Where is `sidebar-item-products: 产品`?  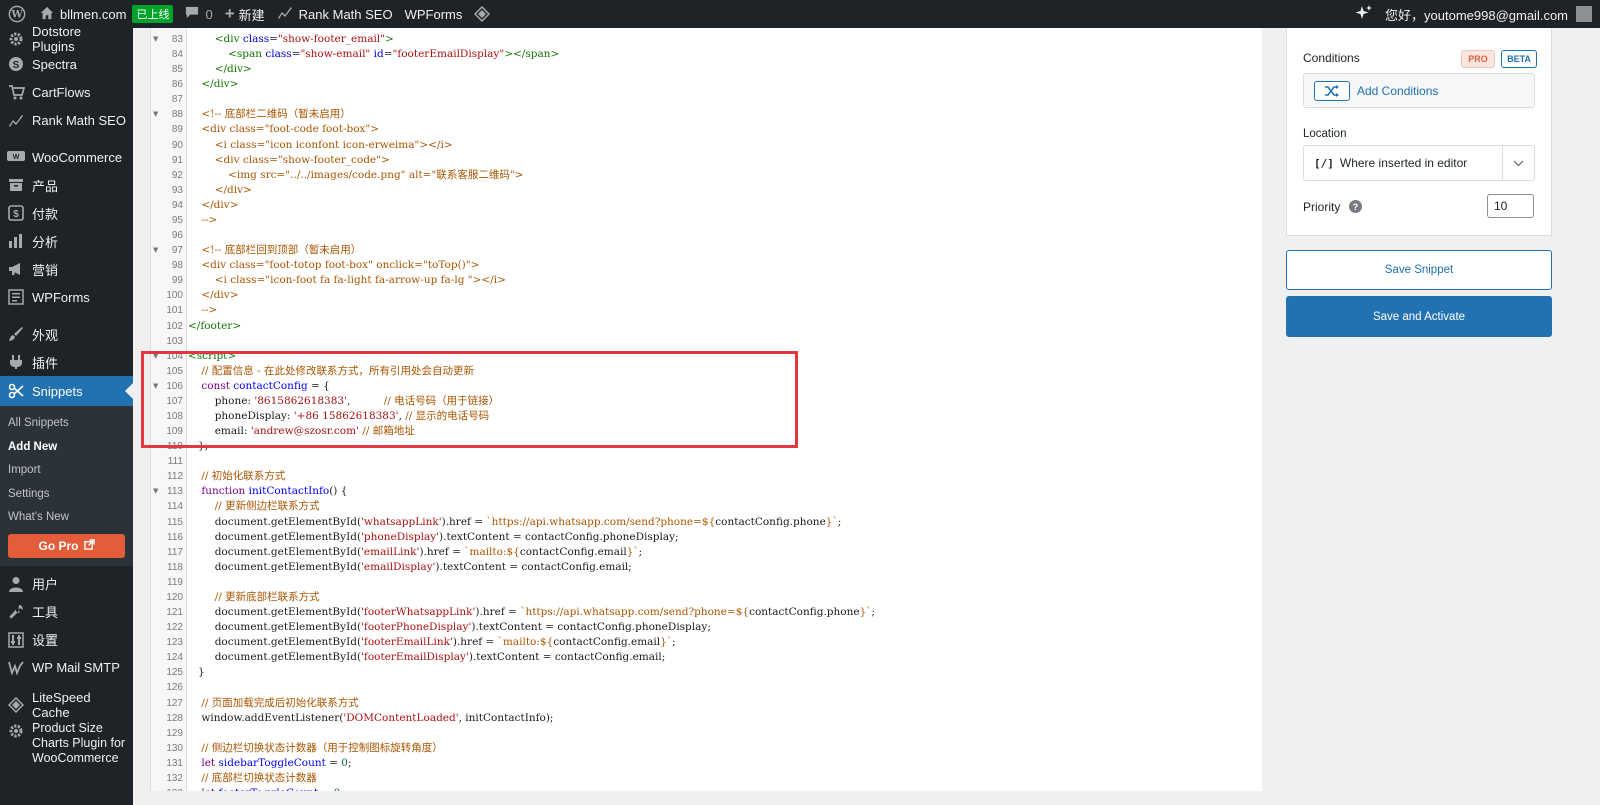
sidebar-item-products: 产品 is located at coordinates (66, 185).